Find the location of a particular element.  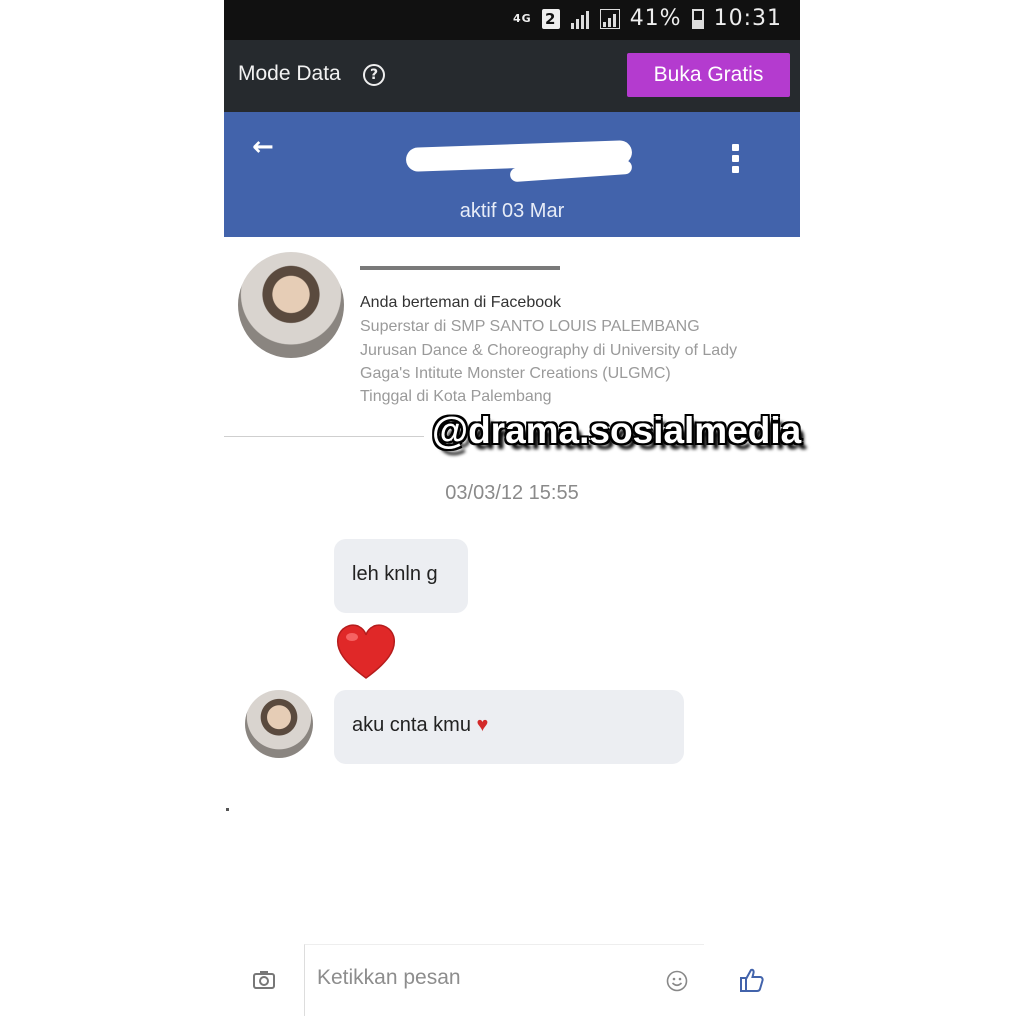

help-circle-icon: ? is located at coordinates (374, 75).